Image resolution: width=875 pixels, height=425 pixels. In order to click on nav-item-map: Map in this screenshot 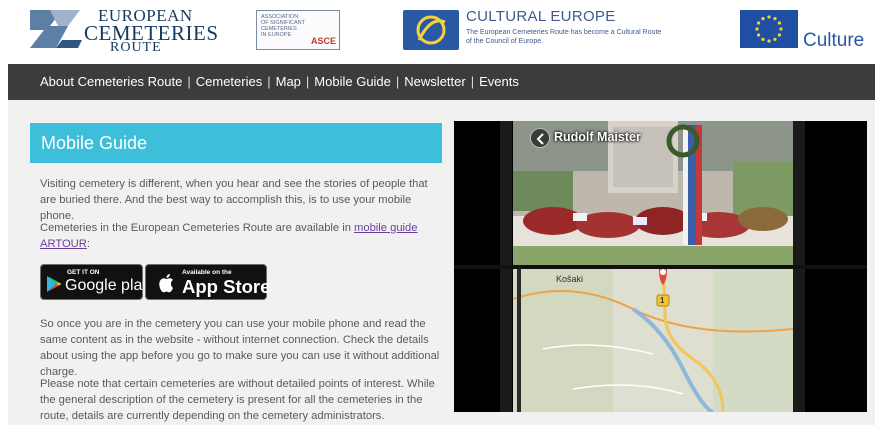, I will do `click(288, 81)`.